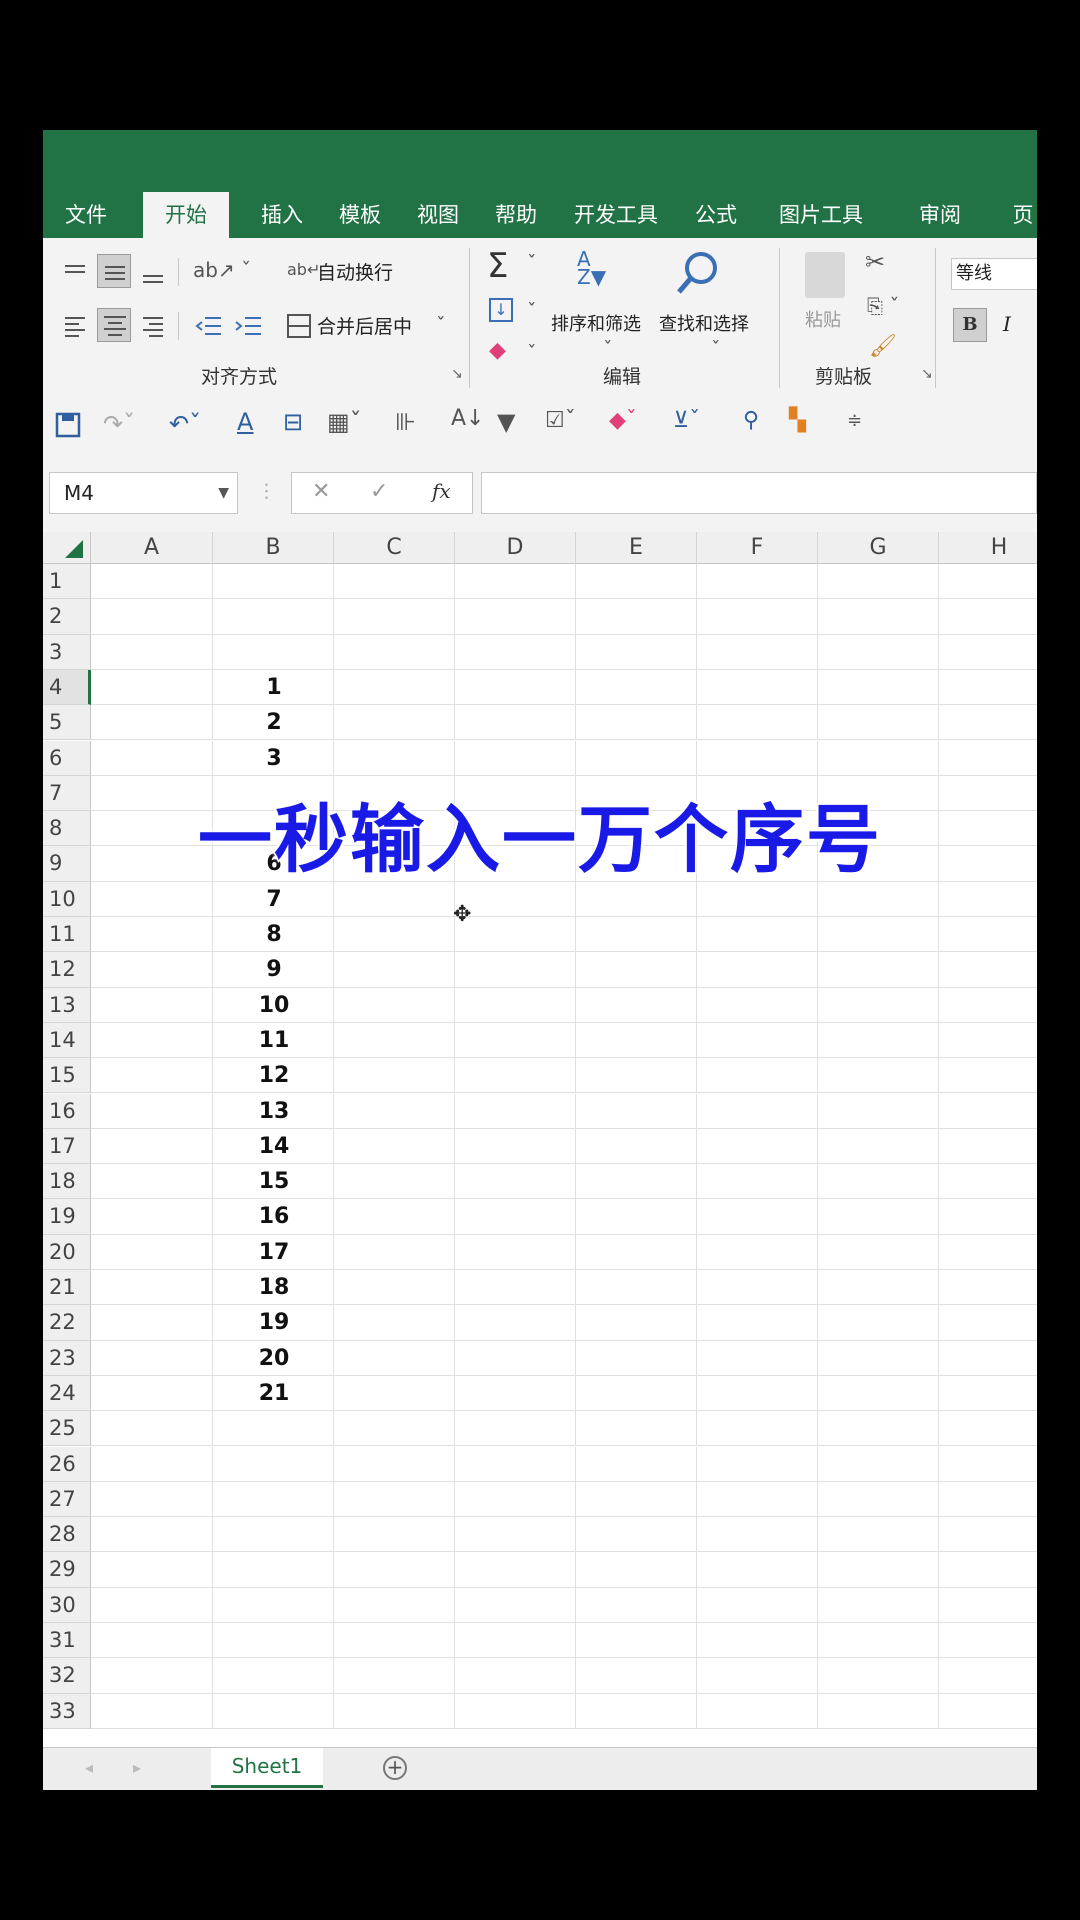 This screenshot has height=1920, width=1080. Describe the element at coordinates (75, 326) in the screenshot. I see `align-left-icon` at that location.